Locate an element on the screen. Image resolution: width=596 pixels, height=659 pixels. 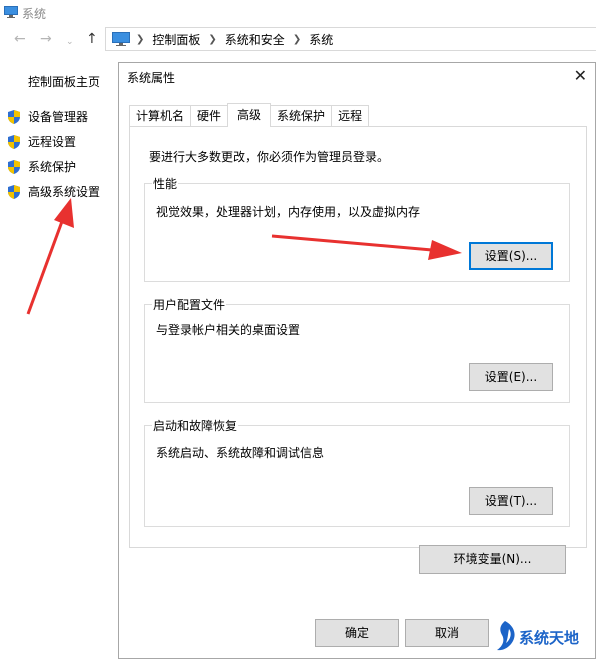
arrow-left-icon: ← is located at coordinates (20, 39).